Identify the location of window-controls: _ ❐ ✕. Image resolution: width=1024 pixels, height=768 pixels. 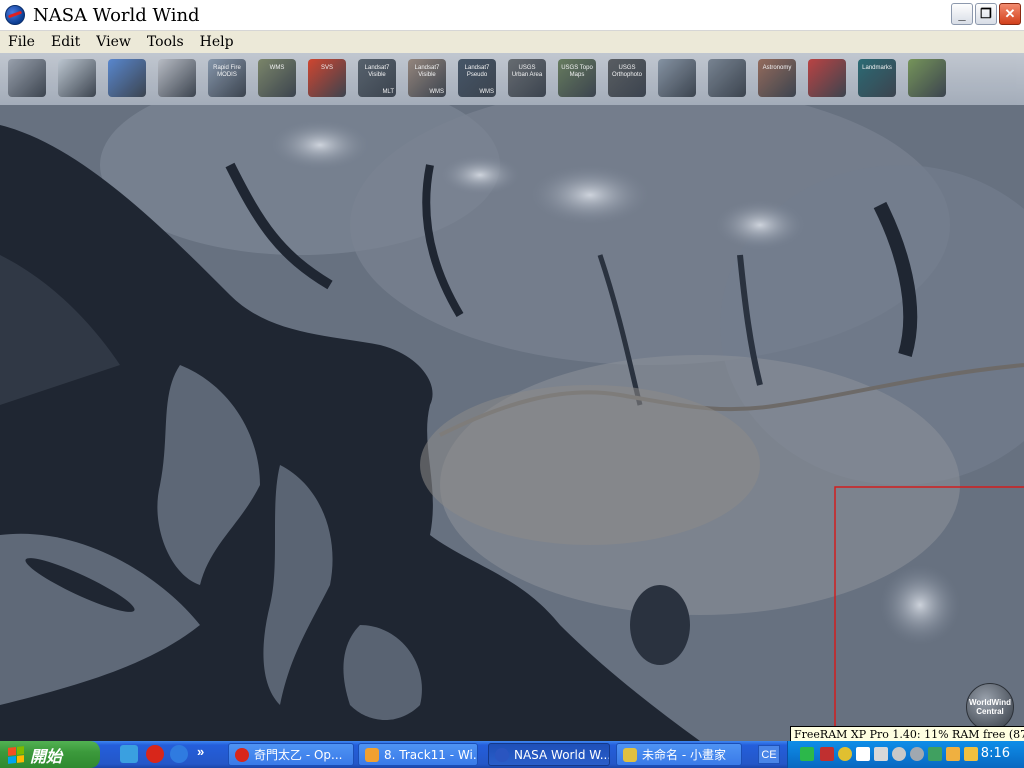
(986, 14).